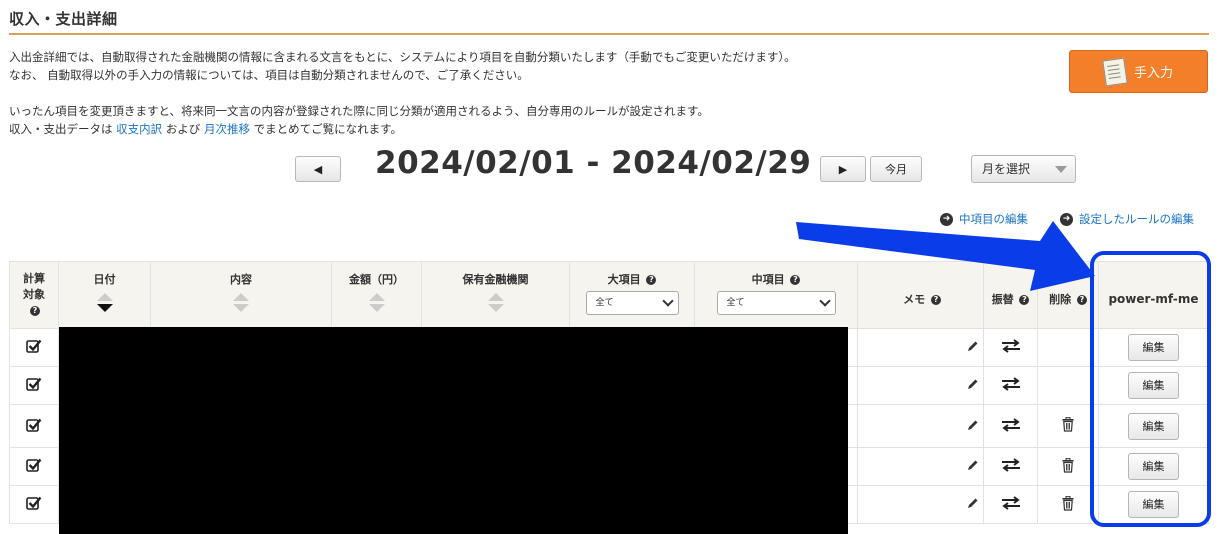 Image resolution: width=1222 pixels, height=534 pixels. What do you see at coordinates (376, 279) in the screenshot?
I see `col-amount-label: 金額（円）` at bounding box center [376, 279].